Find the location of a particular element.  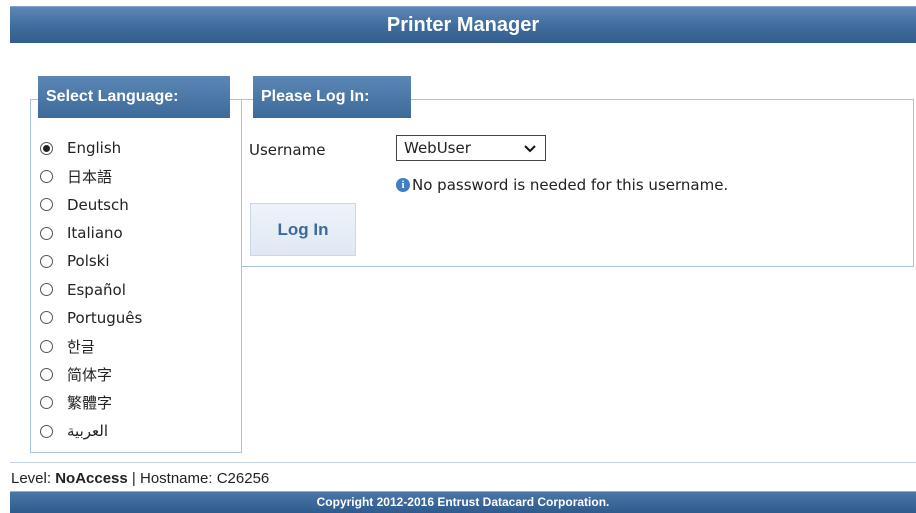

status-line: Level: NoAccess | Hostname: C26256 is located at coordinates (140, 478).